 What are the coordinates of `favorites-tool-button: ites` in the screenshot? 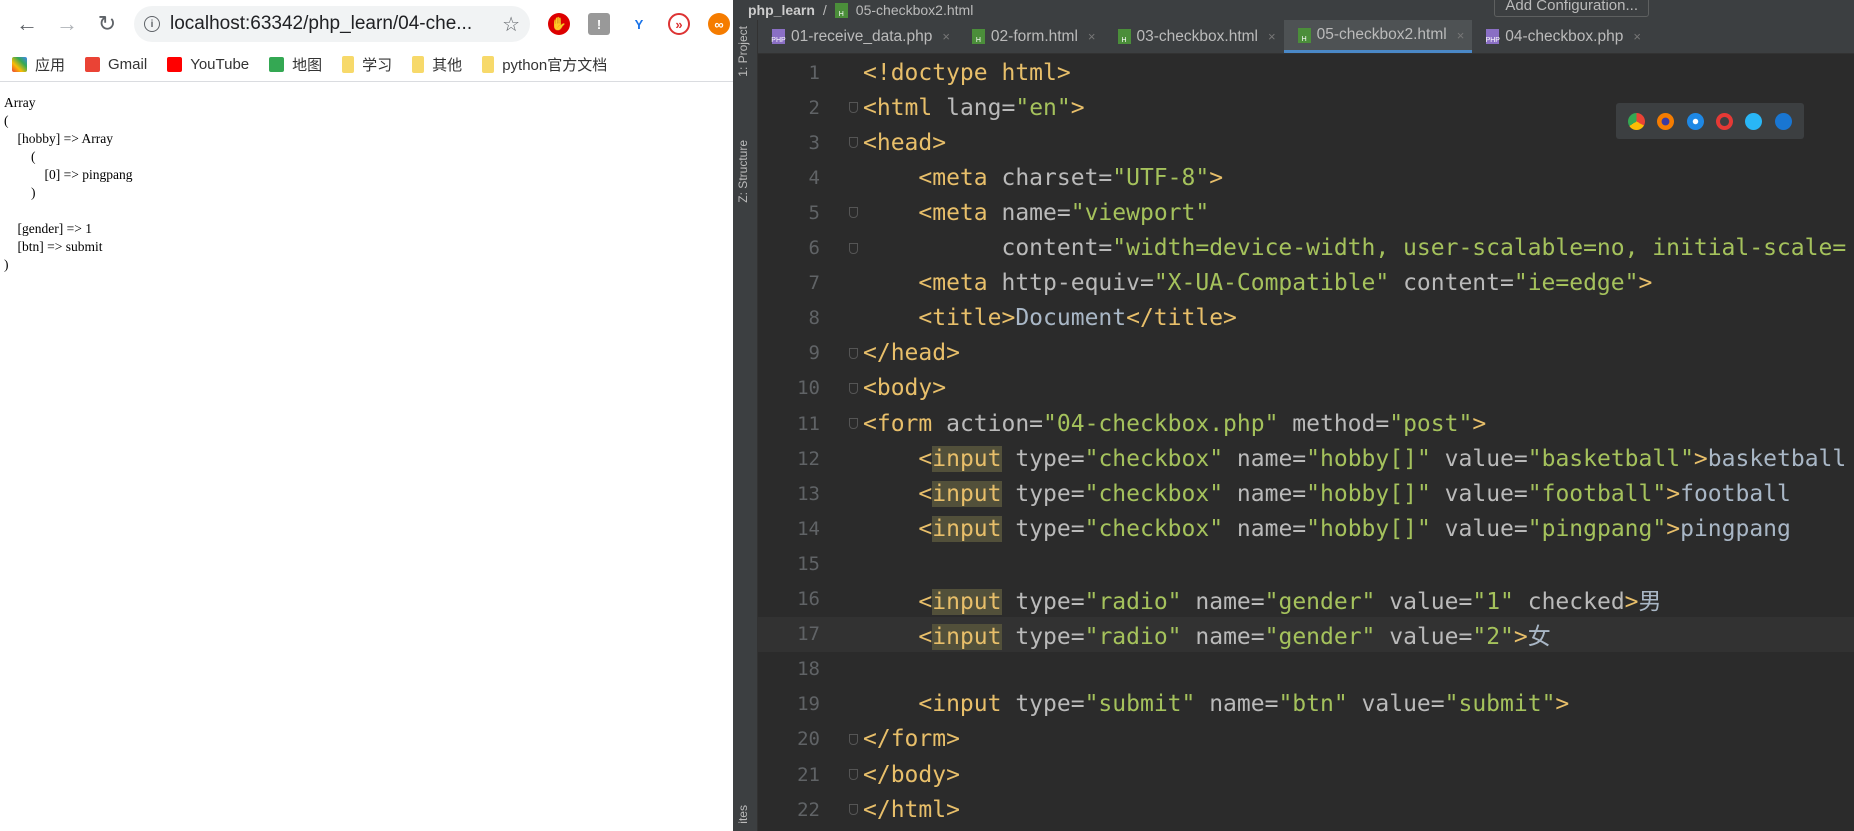 It's located at (743, 814).